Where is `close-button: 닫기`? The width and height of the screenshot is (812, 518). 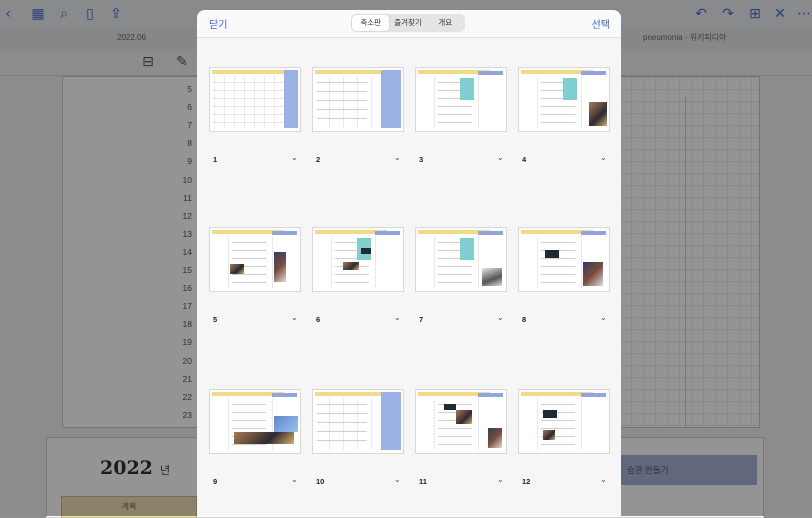 close-button: 닫기 is located at coordinates (218, 23).